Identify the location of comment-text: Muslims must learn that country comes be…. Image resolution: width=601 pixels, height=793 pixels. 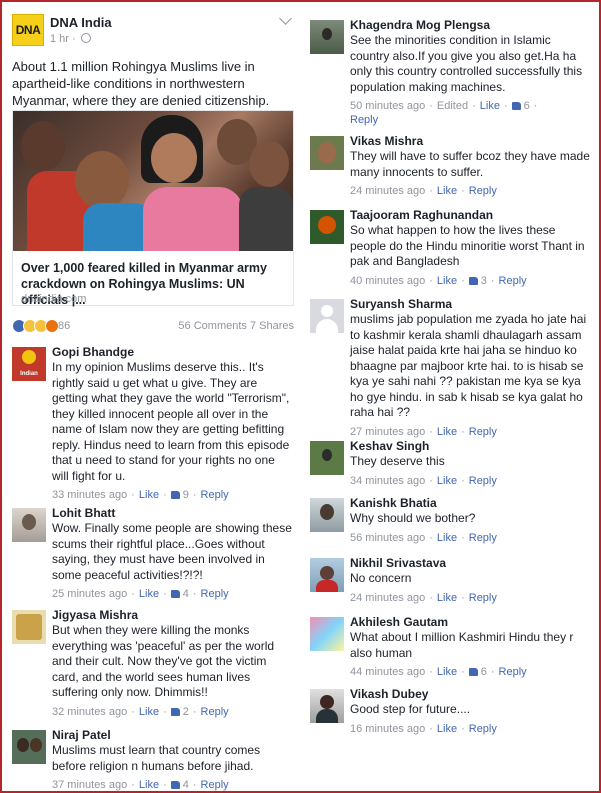
(156, 758).